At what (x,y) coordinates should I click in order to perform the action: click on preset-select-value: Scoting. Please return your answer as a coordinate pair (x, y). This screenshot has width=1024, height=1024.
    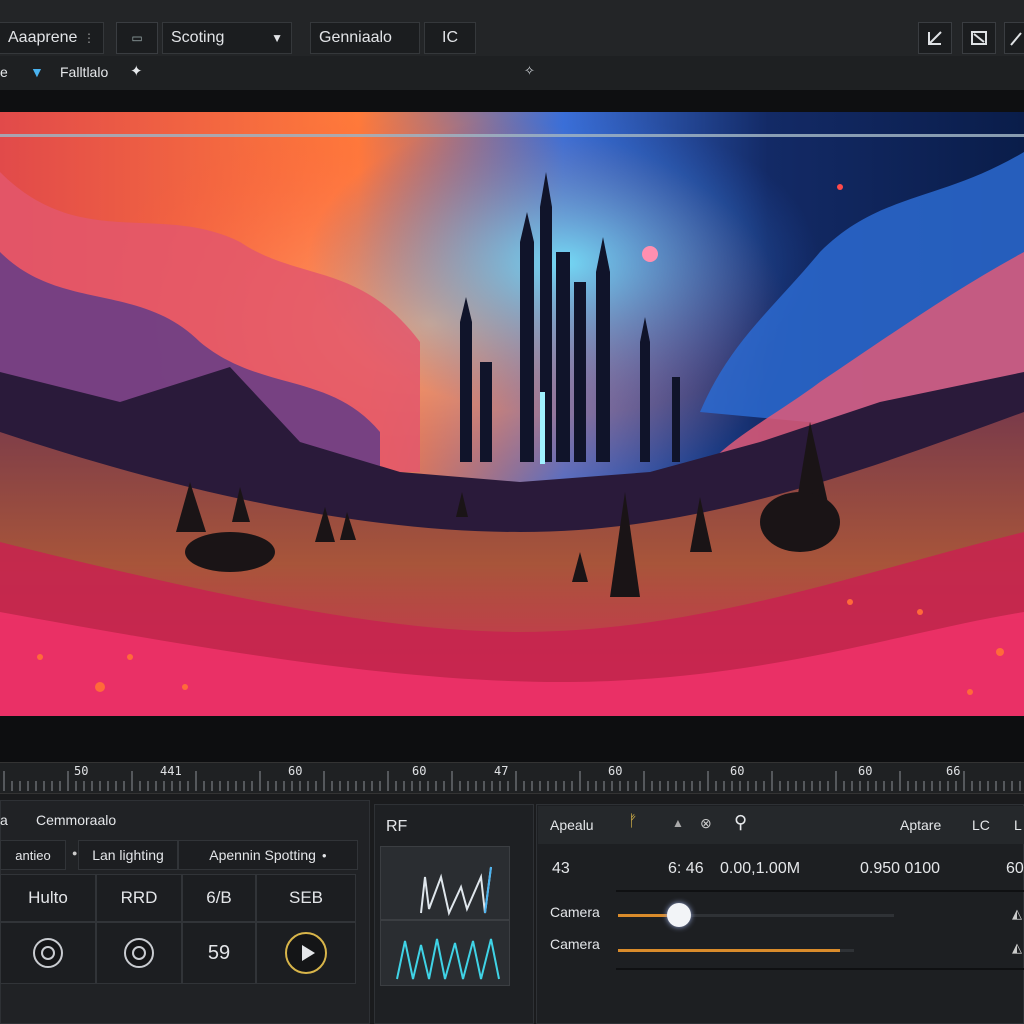
    Looking at the image, I should click on (198, 37).